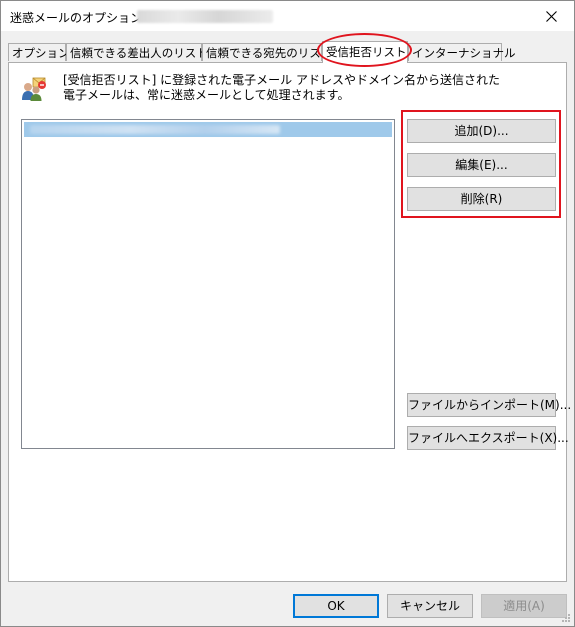 Image resolution: width=575 pixels, height=627 pixels. What do you see at coordinates (565, 617) in the screenshot?
I see `resize-grip-icon` at bounding box center [565, 617].